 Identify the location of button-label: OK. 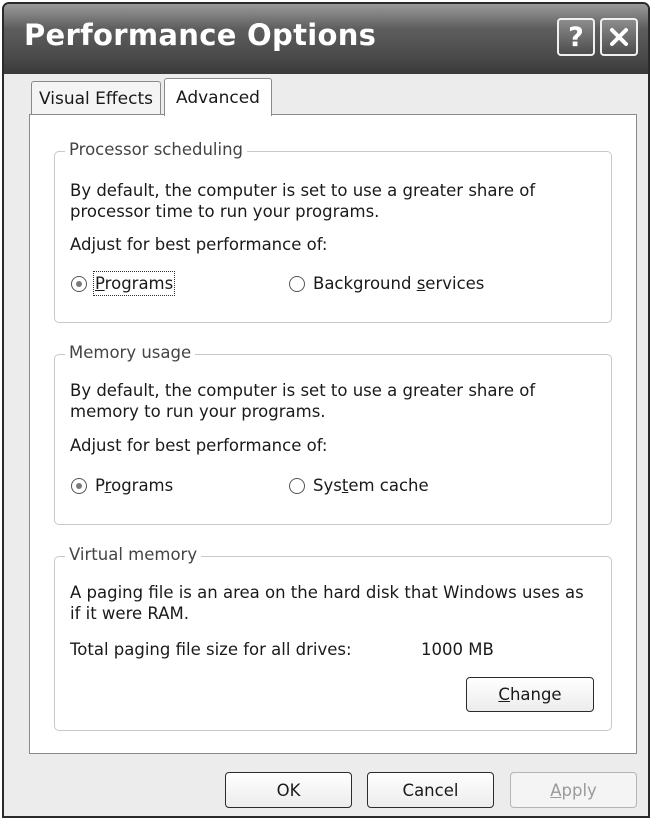
(288, 790).